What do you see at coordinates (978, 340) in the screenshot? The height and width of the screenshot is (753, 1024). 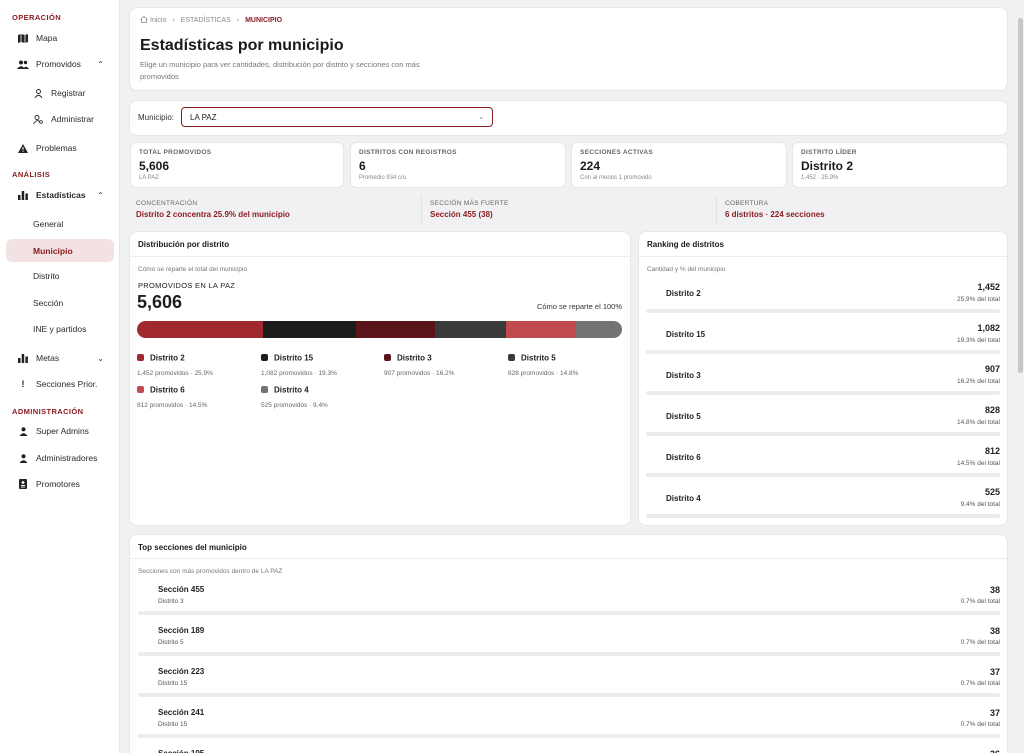 I see `ranking-pct: 19.3% del total` at bounding box center [978, 340].